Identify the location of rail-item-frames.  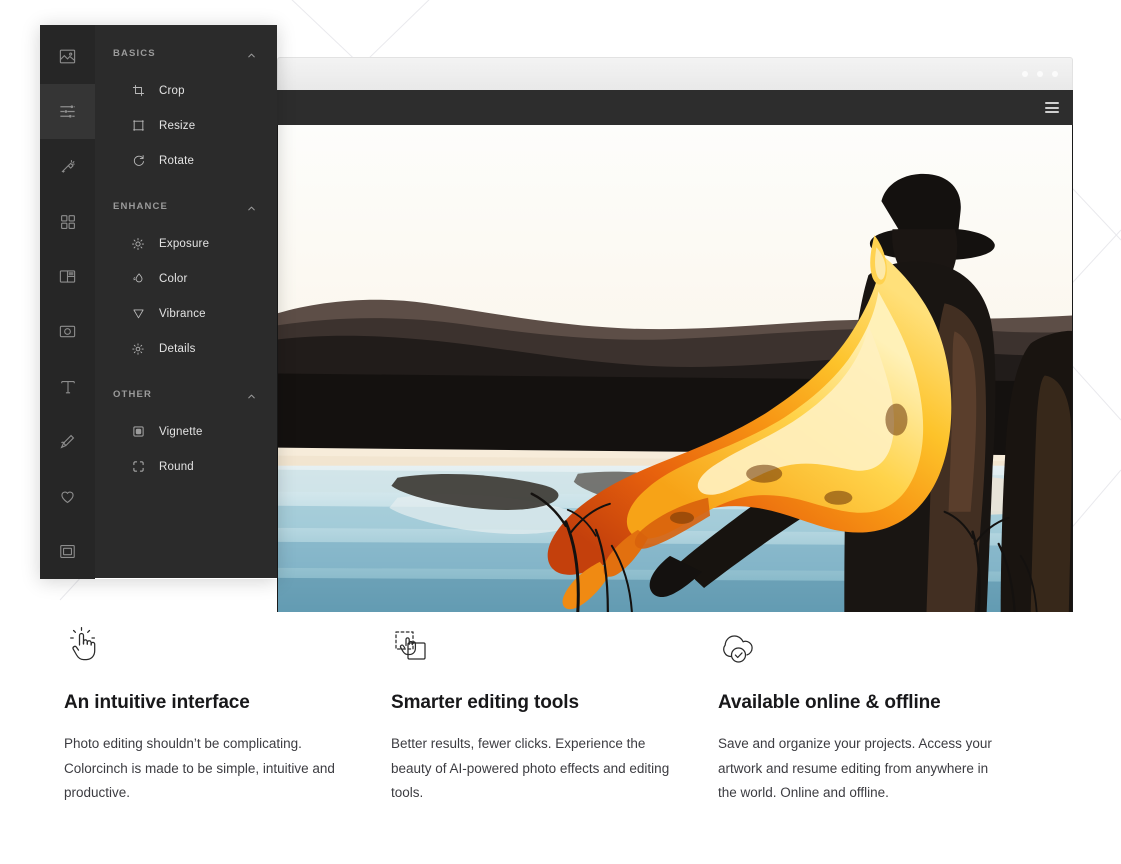
(67, 276).